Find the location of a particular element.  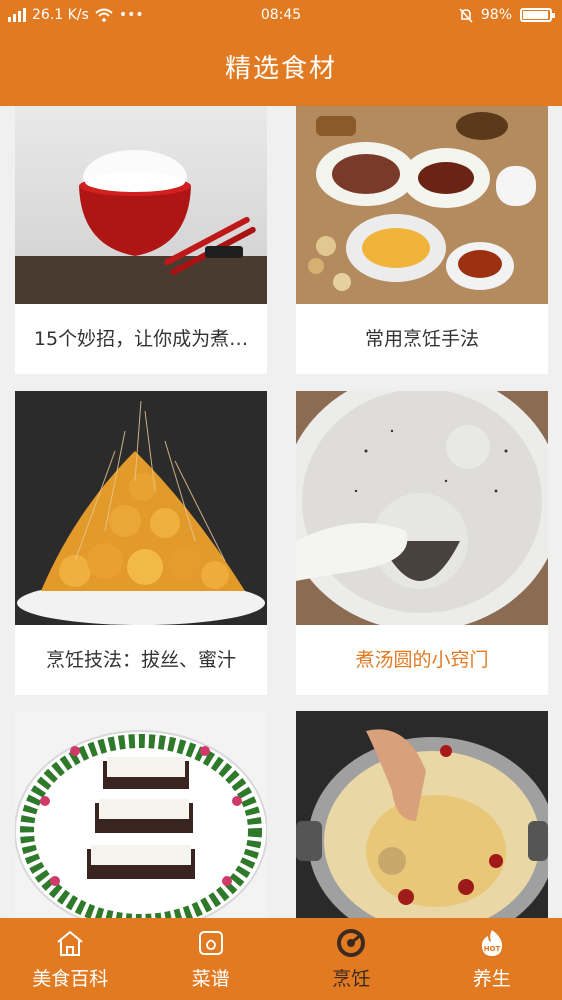

article-card: 煮汤圆的小窍门 is located at coordinates (422, 543).